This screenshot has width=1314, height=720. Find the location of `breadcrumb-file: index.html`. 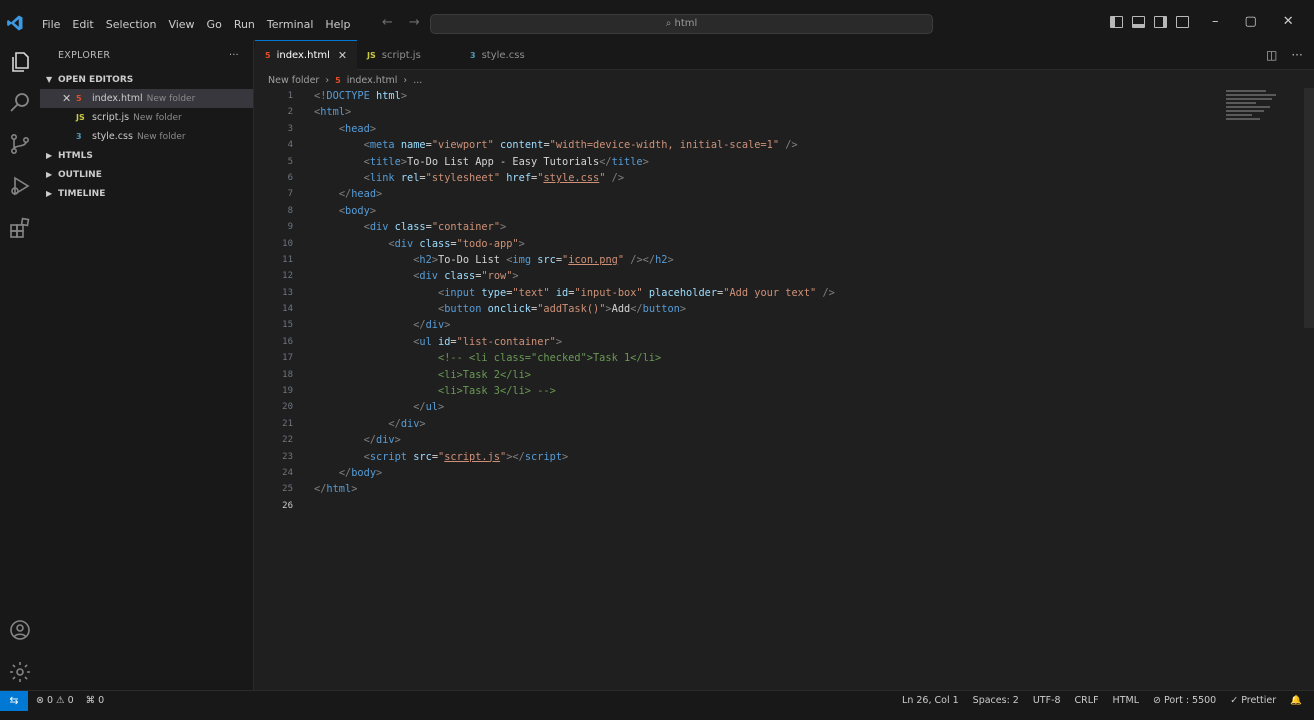

breadcrumb-file: index.html is located at coordinates (372, 80).